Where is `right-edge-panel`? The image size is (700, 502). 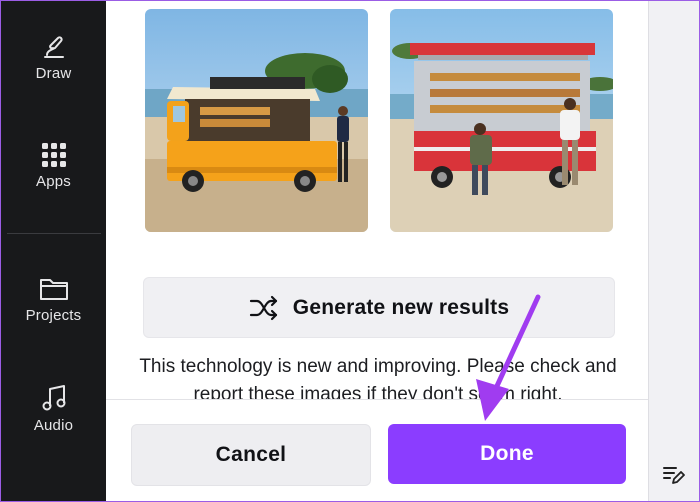
right-edge-panel is located at coordinates (673, 251).